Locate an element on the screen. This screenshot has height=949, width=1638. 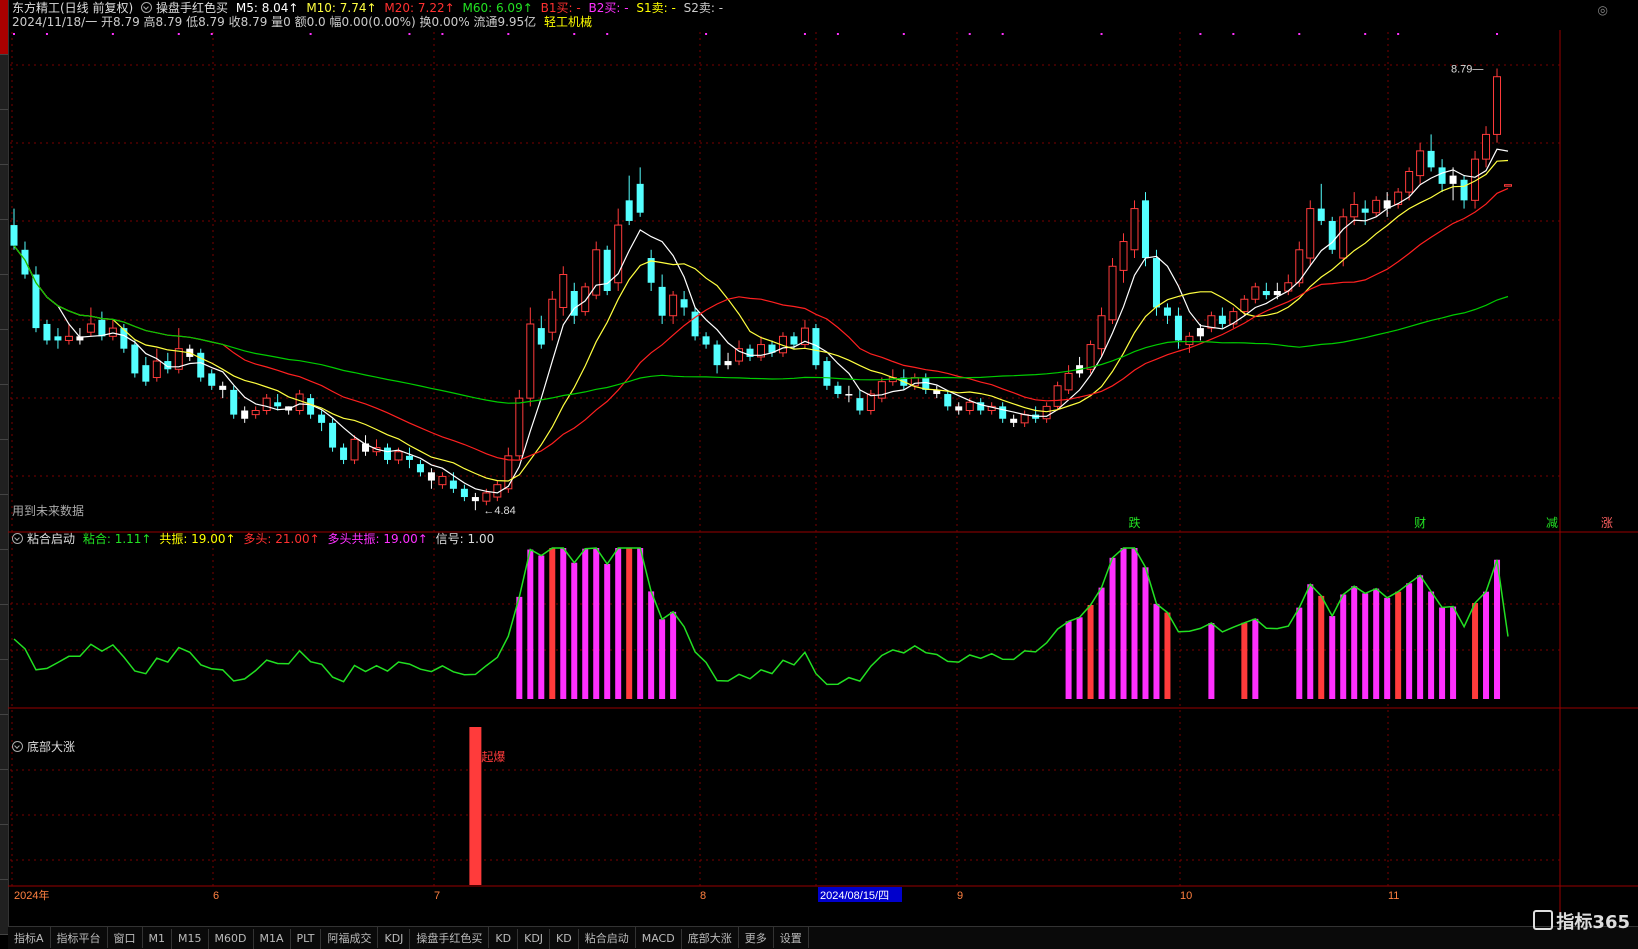
bottom-tab-17: 更多 is located at coordinates (756, 937).